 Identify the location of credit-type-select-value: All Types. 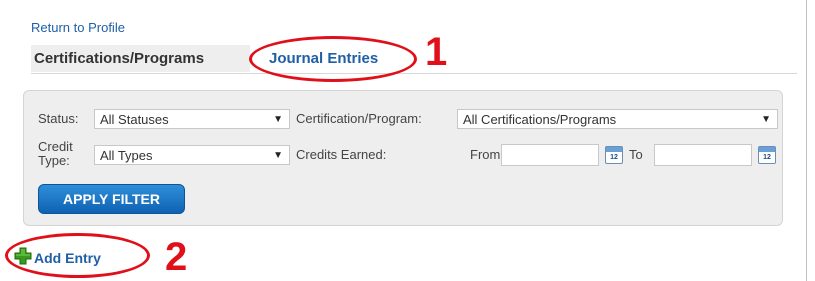
(126, 155).